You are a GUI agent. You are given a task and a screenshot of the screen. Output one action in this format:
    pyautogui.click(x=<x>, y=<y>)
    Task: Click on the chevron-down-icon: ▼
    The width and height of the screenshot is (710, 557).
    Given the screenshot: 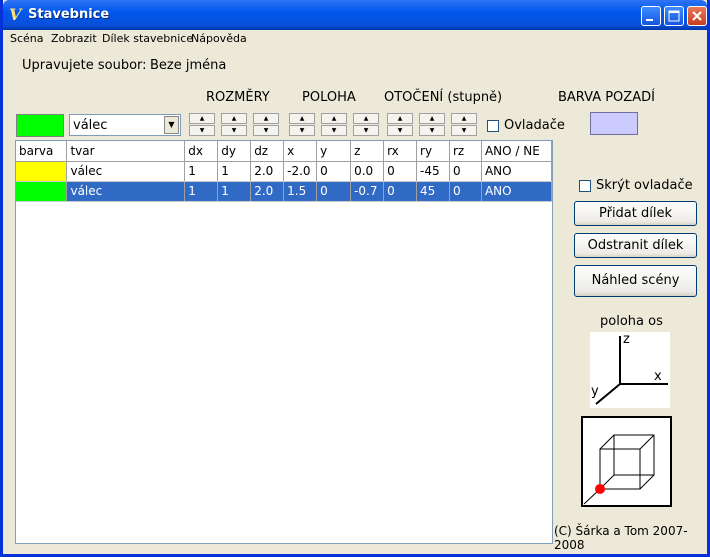 What is the action you would take?
    pyautogui.click(x=171, y=125)
    